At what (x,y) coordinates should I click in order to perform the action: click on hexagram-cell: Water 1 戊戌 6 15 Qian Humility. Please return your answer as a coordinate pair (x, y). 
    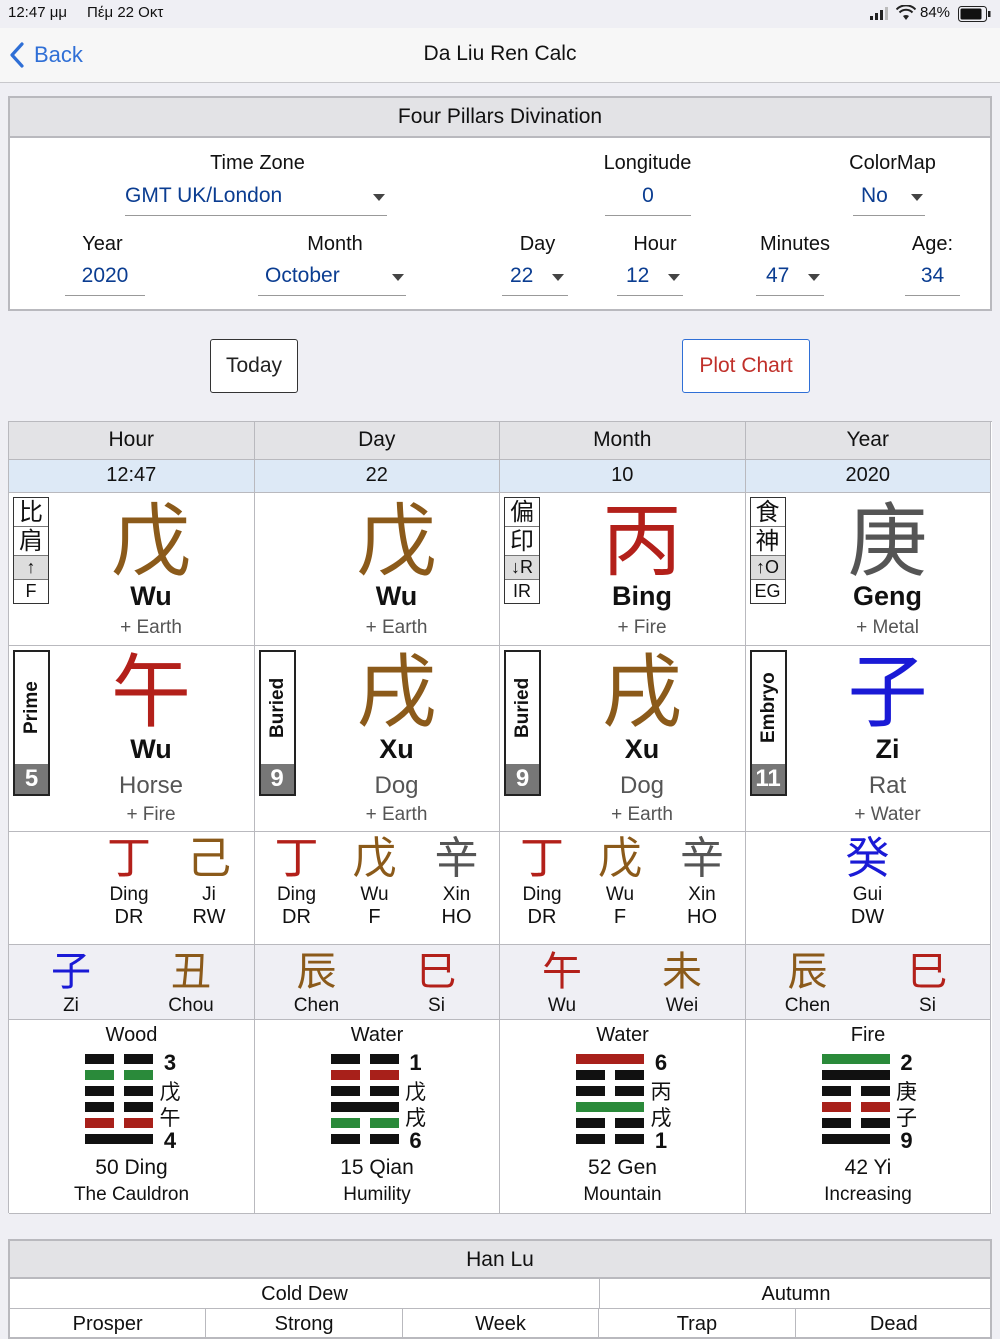
    Looking at the image, I should click on (377, 1117).